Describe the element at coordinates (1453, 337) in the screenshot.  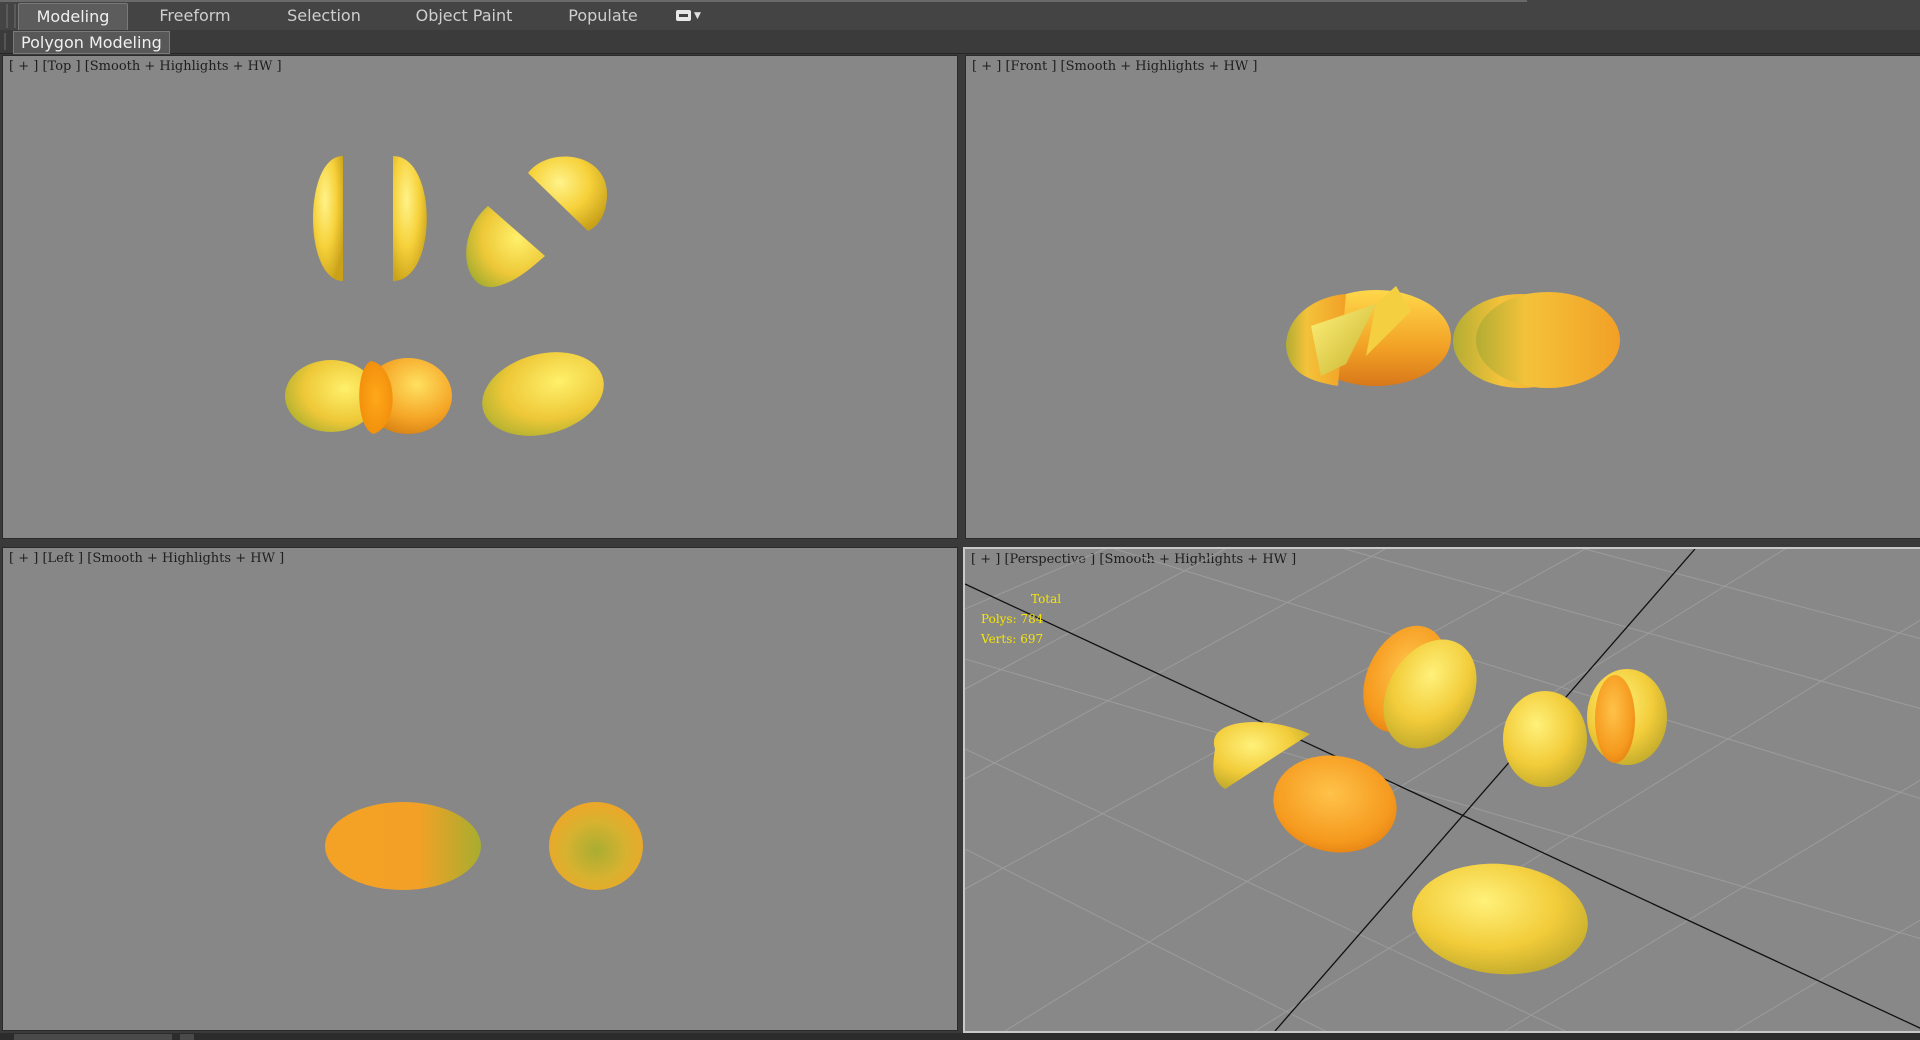
I see `front-view-scene` at that location.